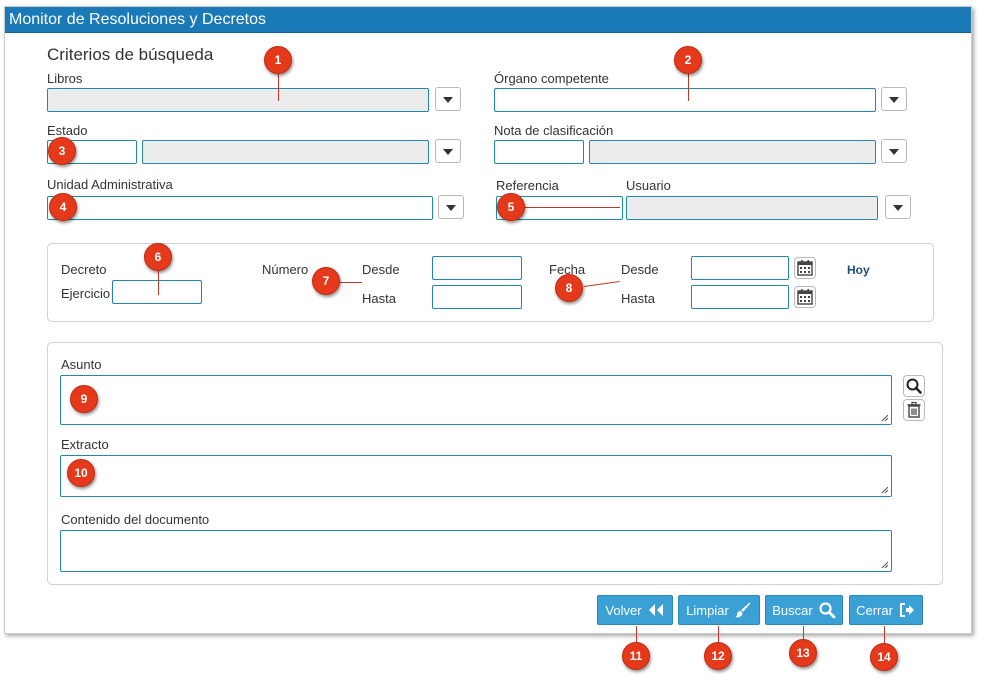  I want to click on callout-badge-12: 12, so click(718, 656).